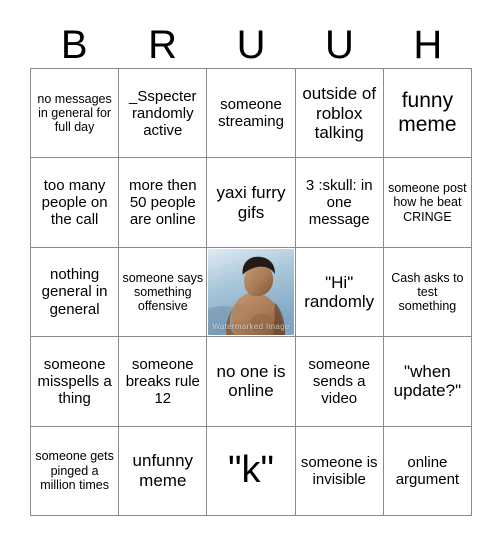  I want to click on bingo-cell-label: someone sends a video, so click(339, 381).